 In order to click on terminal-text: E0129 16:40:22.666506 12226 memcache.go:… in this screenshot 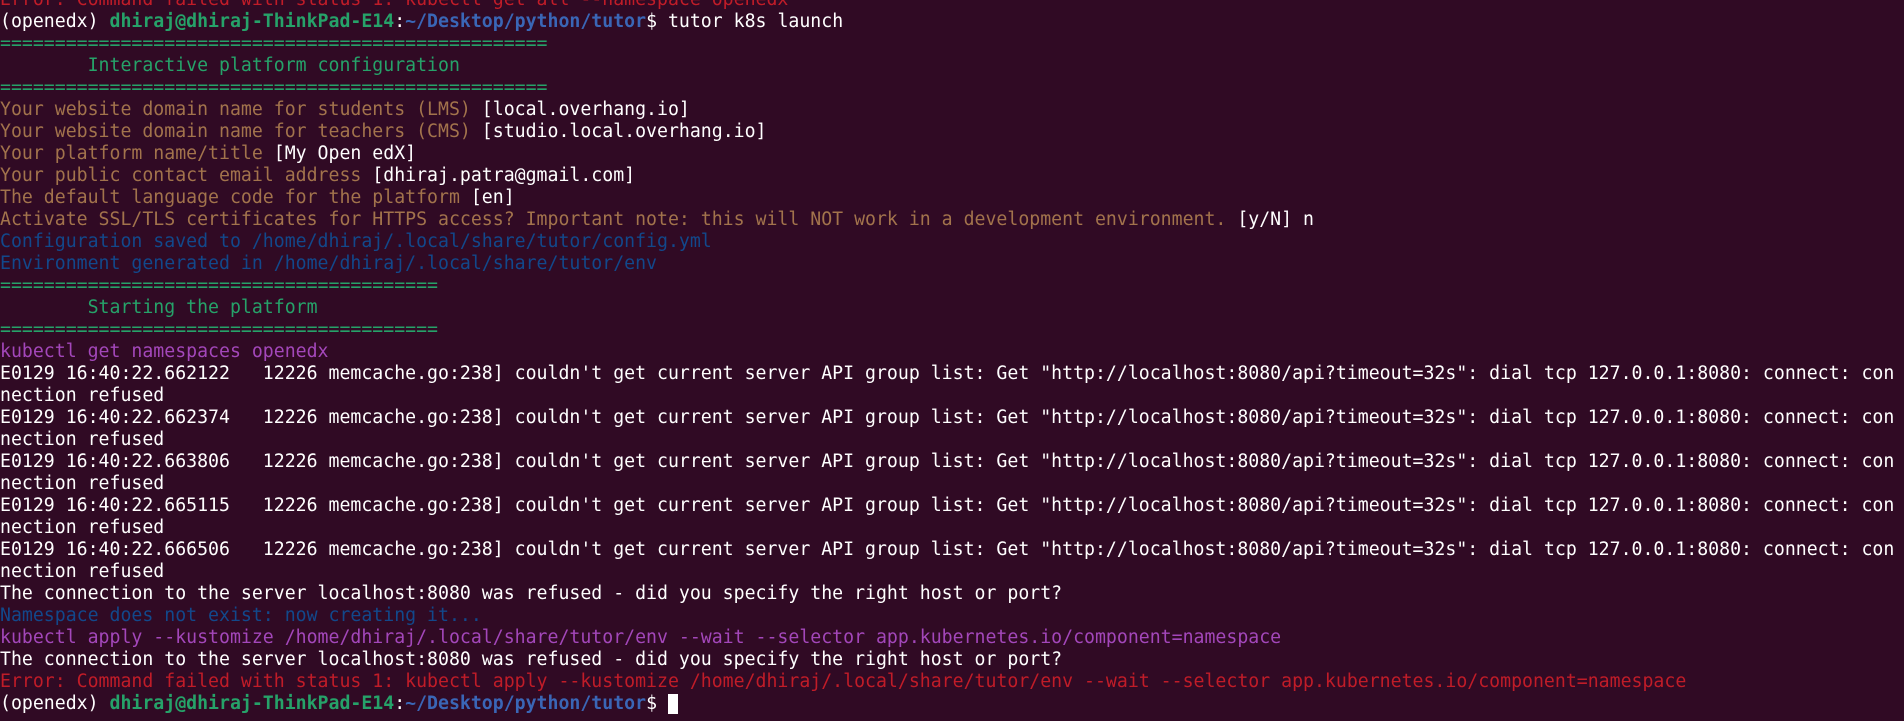, I will do `click(947, 549)`.